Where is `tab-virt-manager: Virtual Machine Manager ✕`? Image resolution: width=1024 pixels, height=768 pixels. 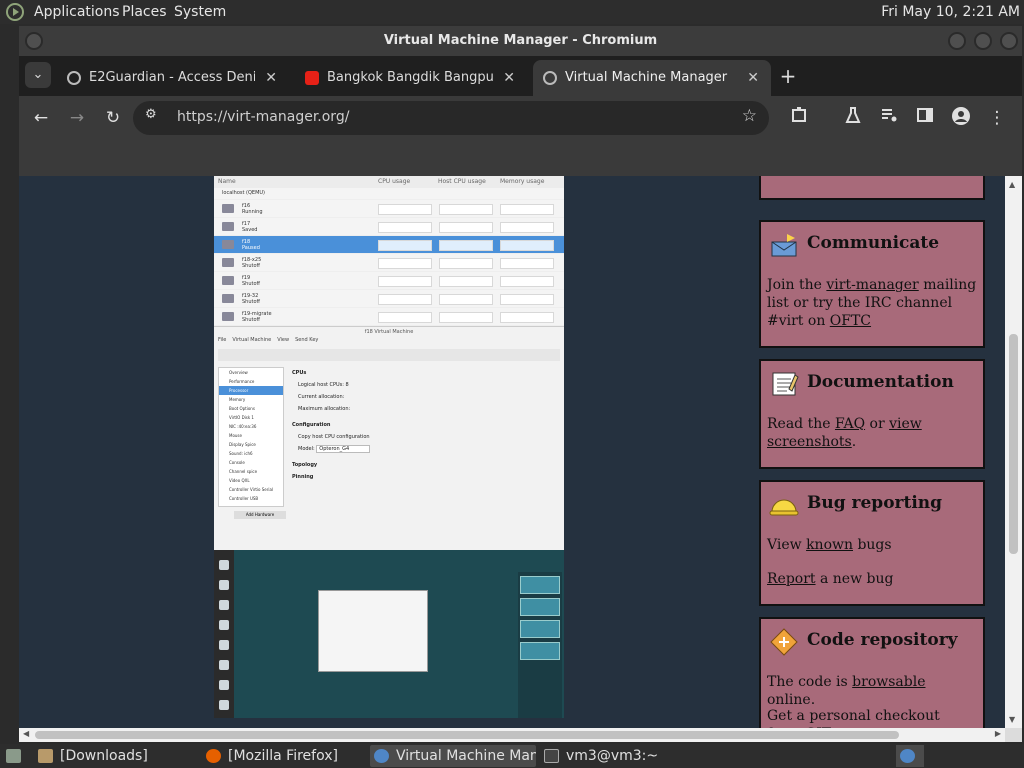
tab-virt-manager: Virtual Machine Manager ✕ is located at coordinates (652, 78).